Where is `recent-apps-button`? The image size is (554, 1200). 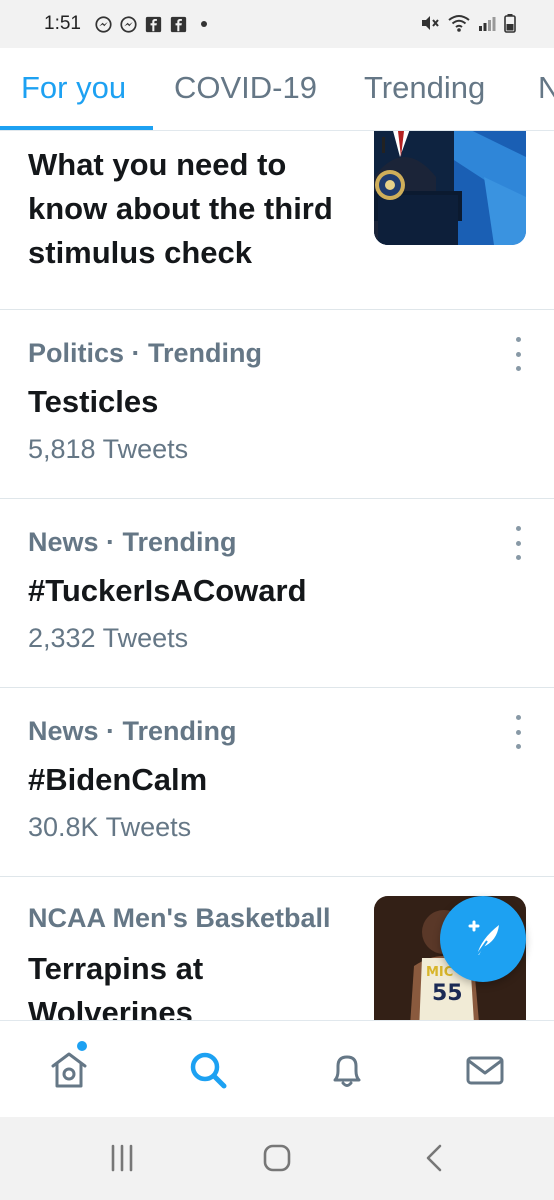
recent-apps-button is located at coordinates (123, 1160).